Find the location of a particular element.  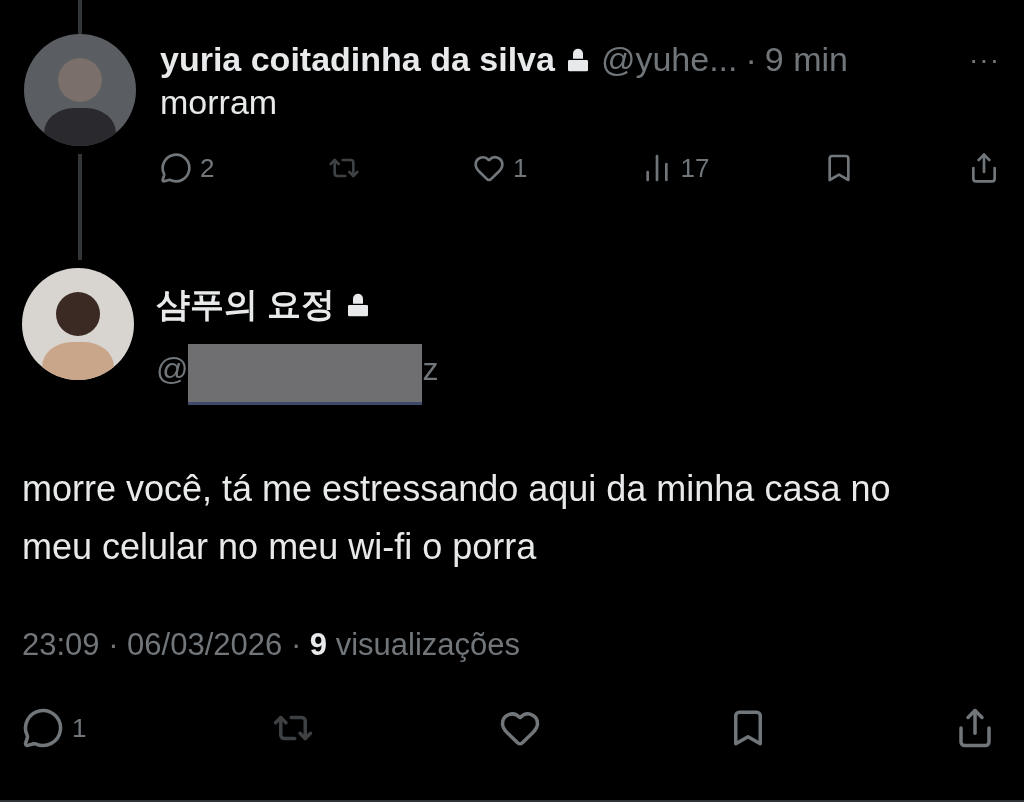

handle: z is located at coordinates (430, 369).